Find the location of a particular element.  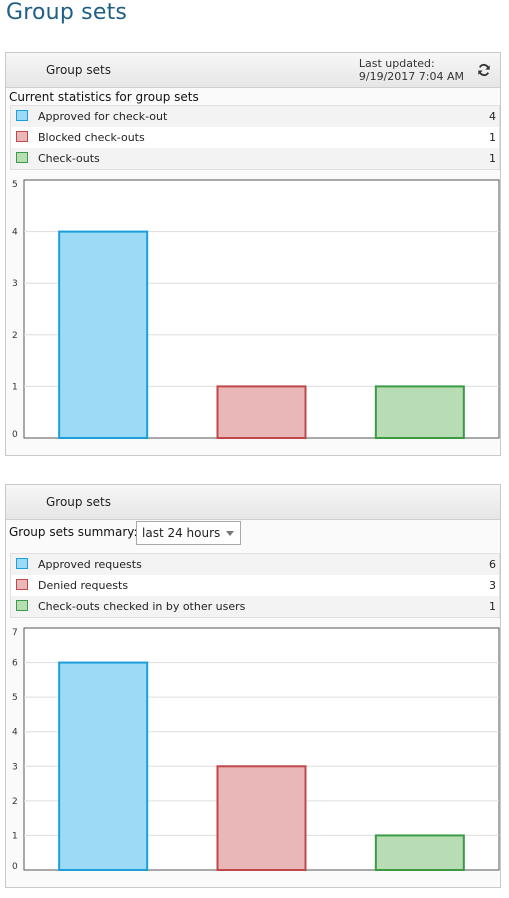

legend-count: 4 is located at coordinates (492, 116).